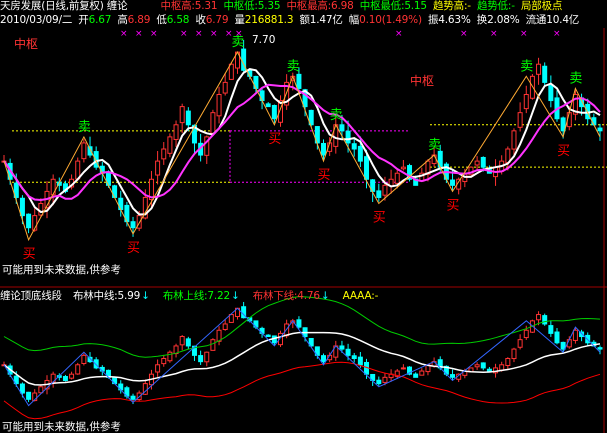 Image resolution: width=607 pixels, height=433 pixels. I want to click on boll-dn-arrow-icon: ↓, so click(325, 296).